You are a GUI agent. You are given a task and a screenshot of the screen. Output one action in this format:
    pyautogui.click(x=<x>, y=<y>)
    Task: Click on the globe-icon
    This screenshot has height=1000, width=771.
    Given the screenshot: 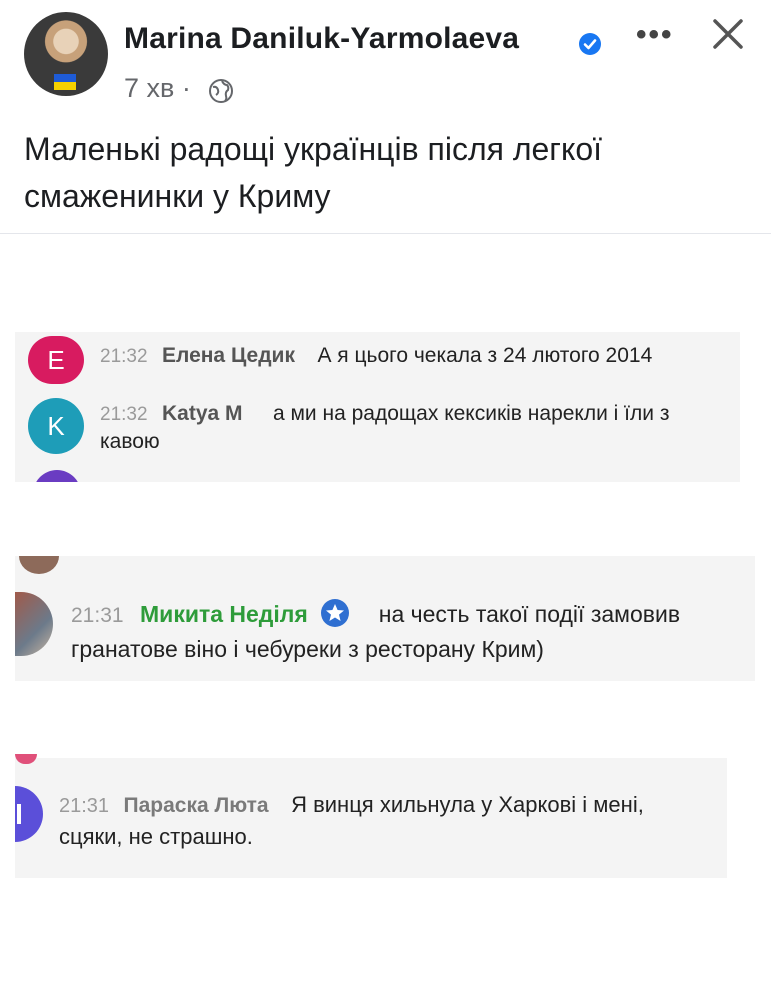 What is the action you would take?
    pyautogui.click(x=221, y=91)
    